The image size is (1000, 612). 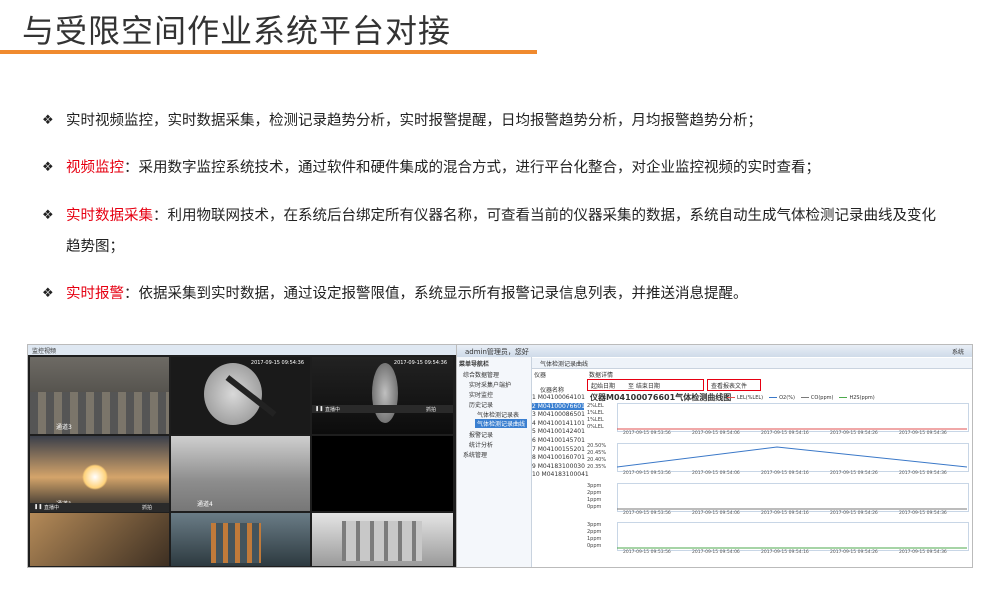 I want to click on tree-item: 实时监控, so click(x=481, y=394).